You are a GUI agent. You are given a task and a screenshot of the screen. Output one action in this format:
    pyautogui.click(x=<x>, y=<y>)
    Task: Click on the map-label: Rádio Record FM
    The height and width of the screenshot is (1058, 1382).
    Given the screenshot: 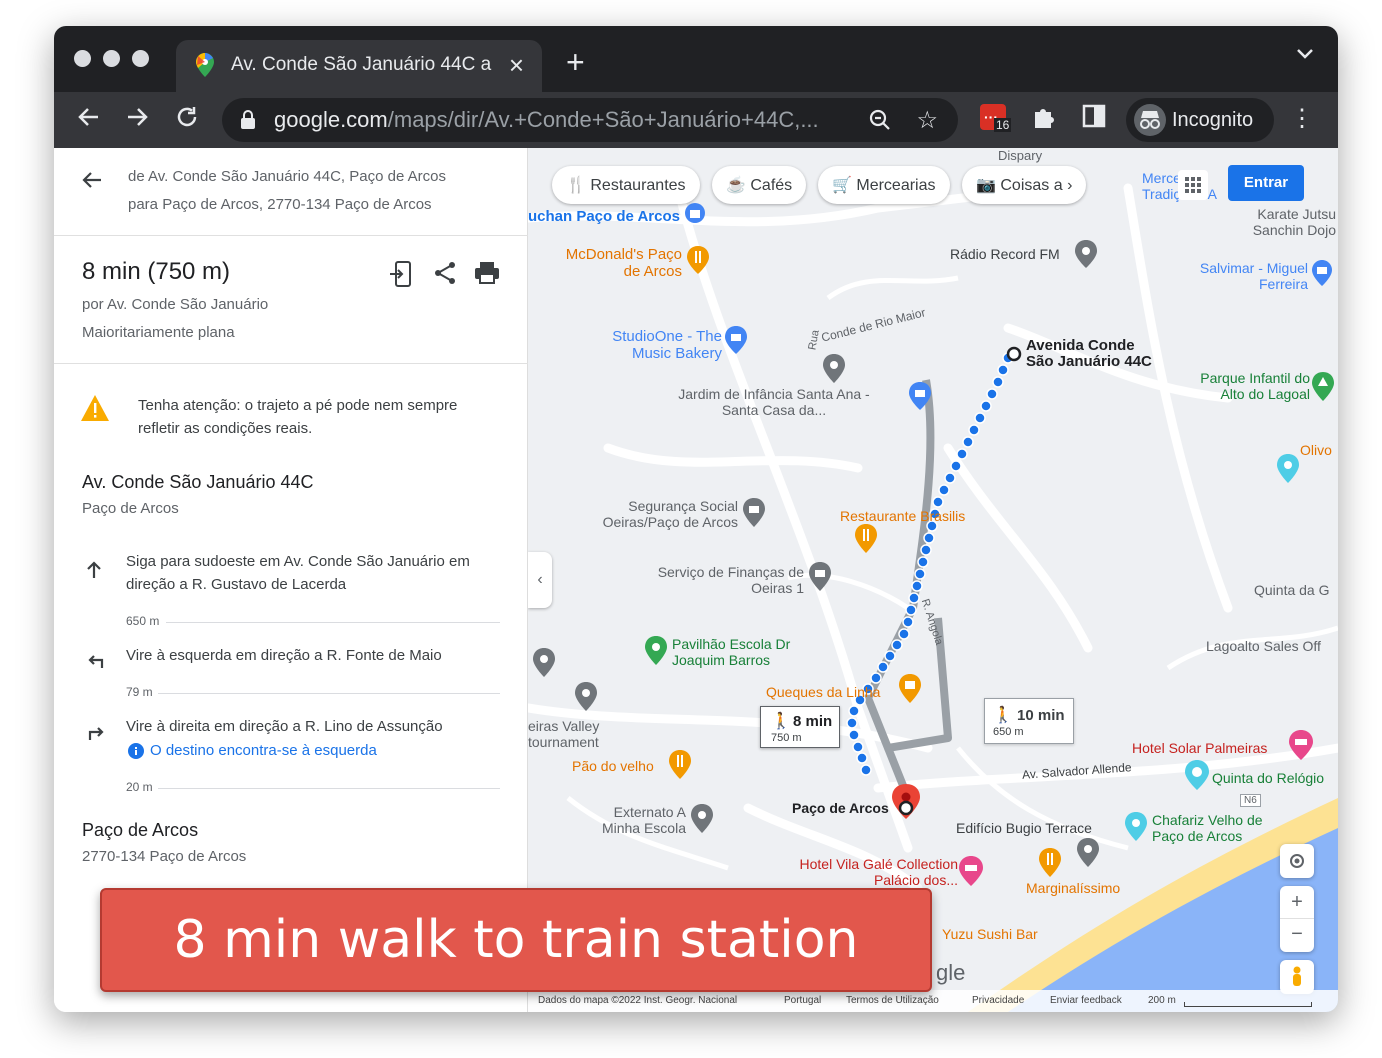 What is the action you would take?
    pyautogui.click(x=1005, y=254)
    